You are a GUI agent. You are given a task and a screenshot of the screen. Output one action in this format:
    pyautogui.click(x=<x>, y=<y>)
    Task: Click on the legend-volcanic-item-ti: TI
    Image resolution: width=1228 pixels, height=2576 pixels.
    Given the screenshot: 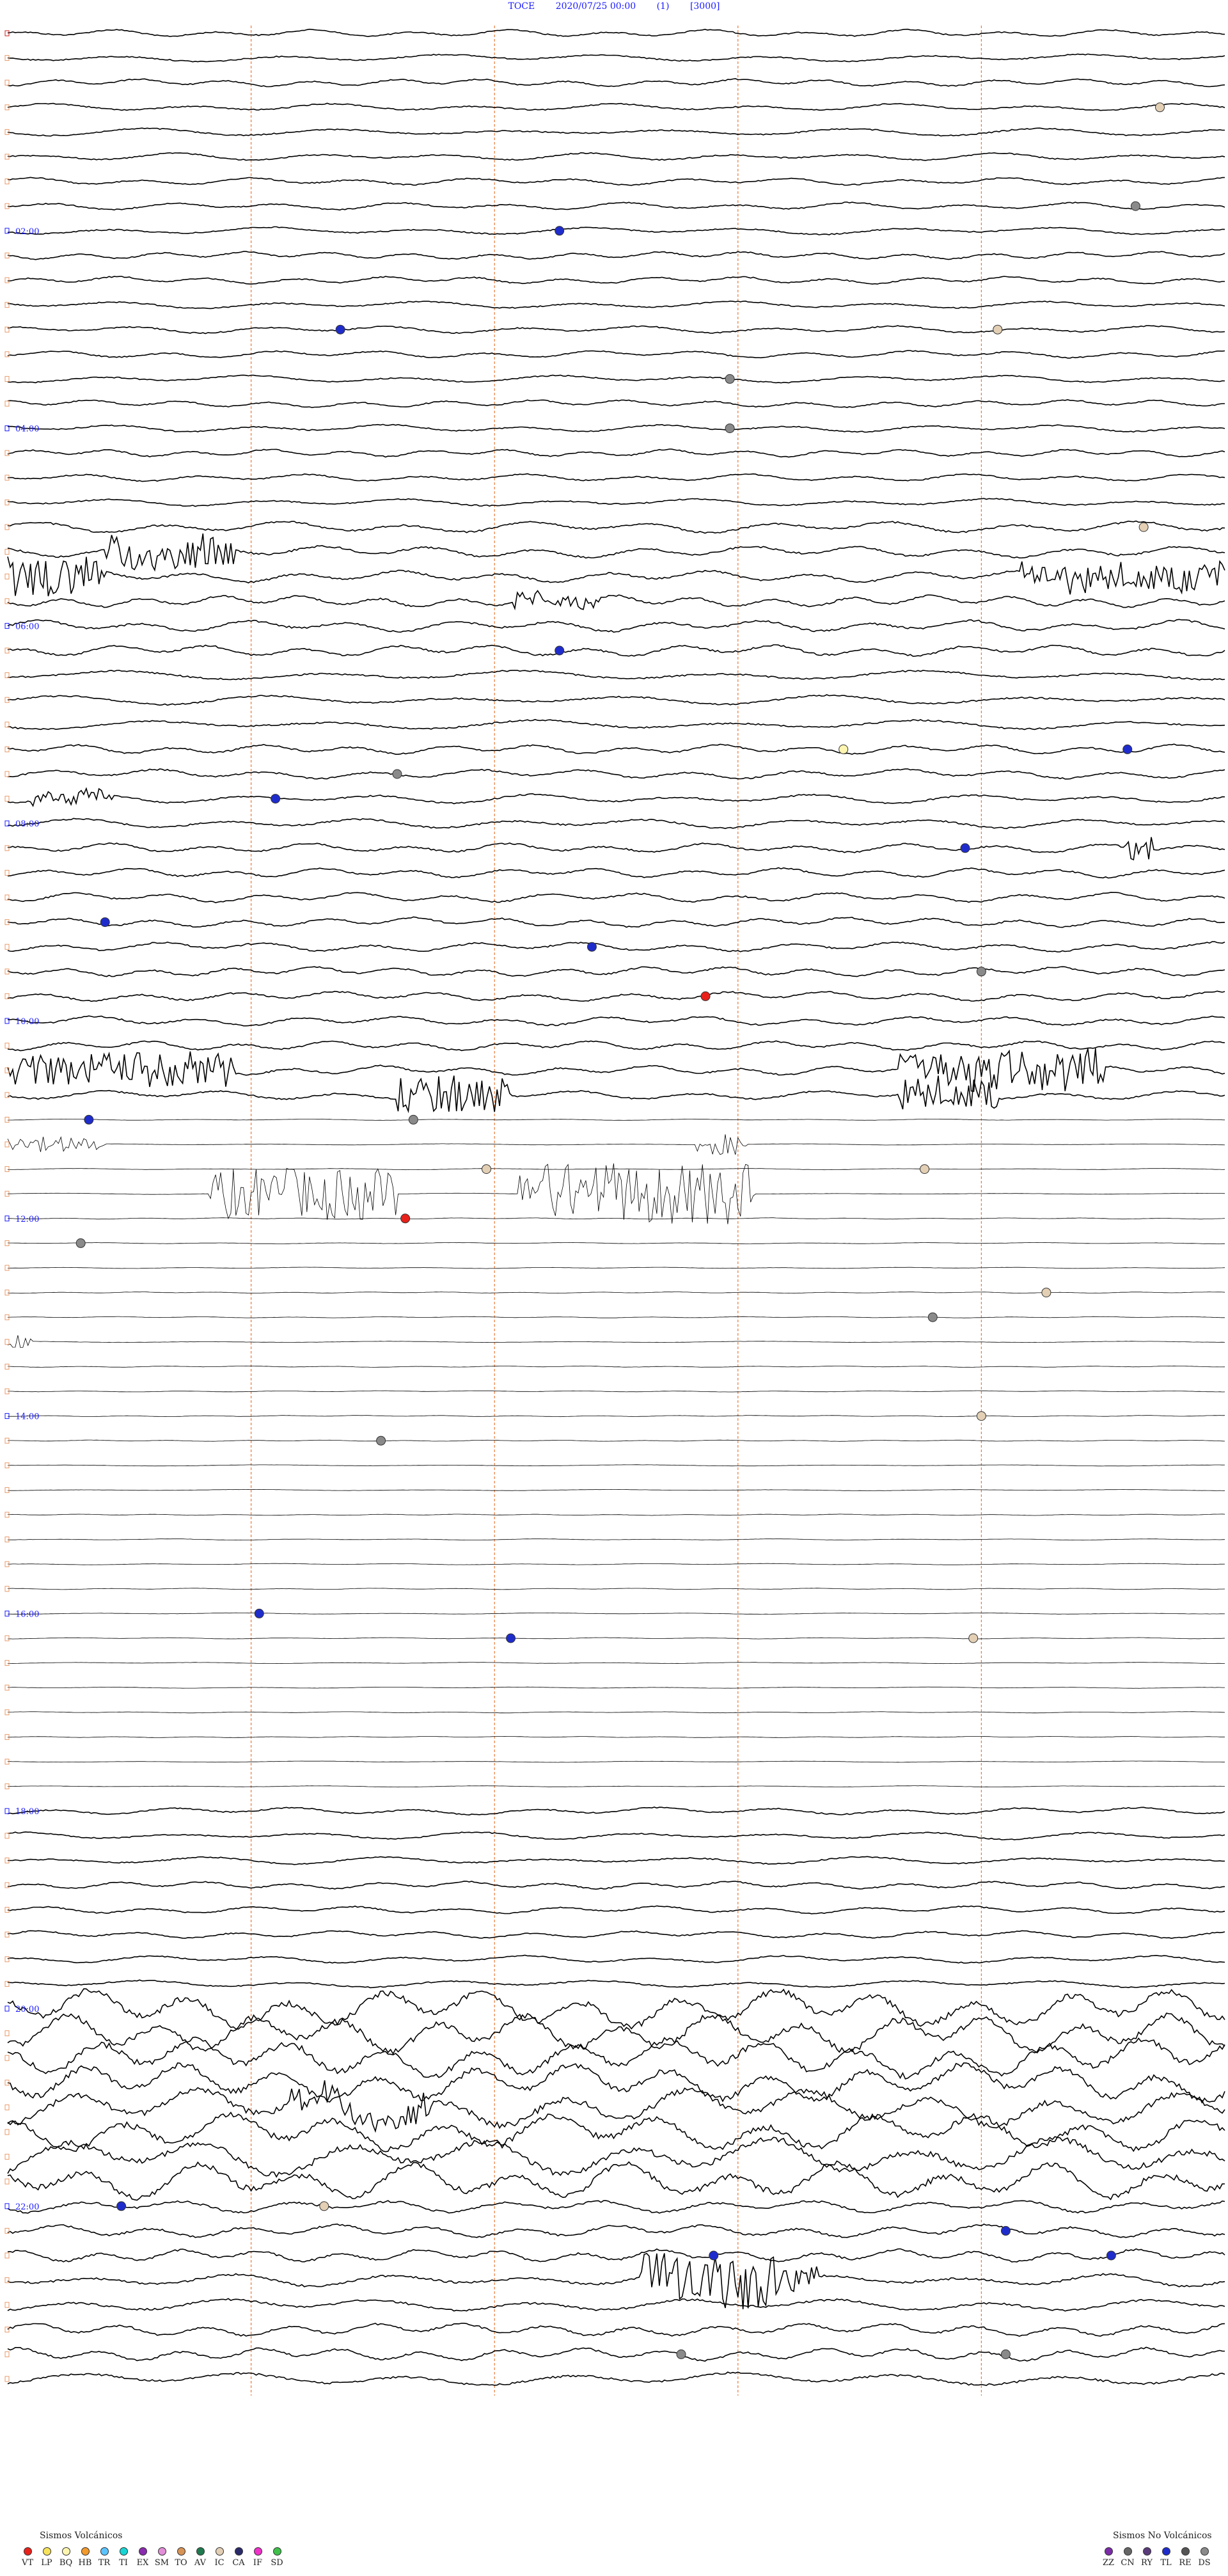 What is the action you would take?
    pyautogui.click(x=123, y=2557)
    